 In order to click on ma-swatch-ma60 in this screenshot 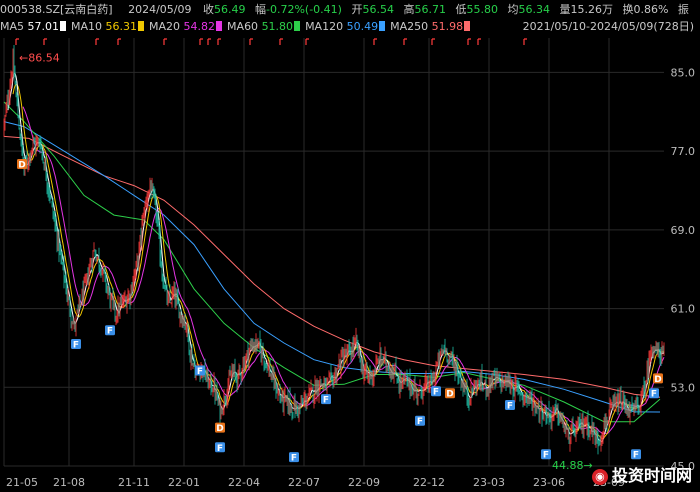, I will do `click(297, 26)`.